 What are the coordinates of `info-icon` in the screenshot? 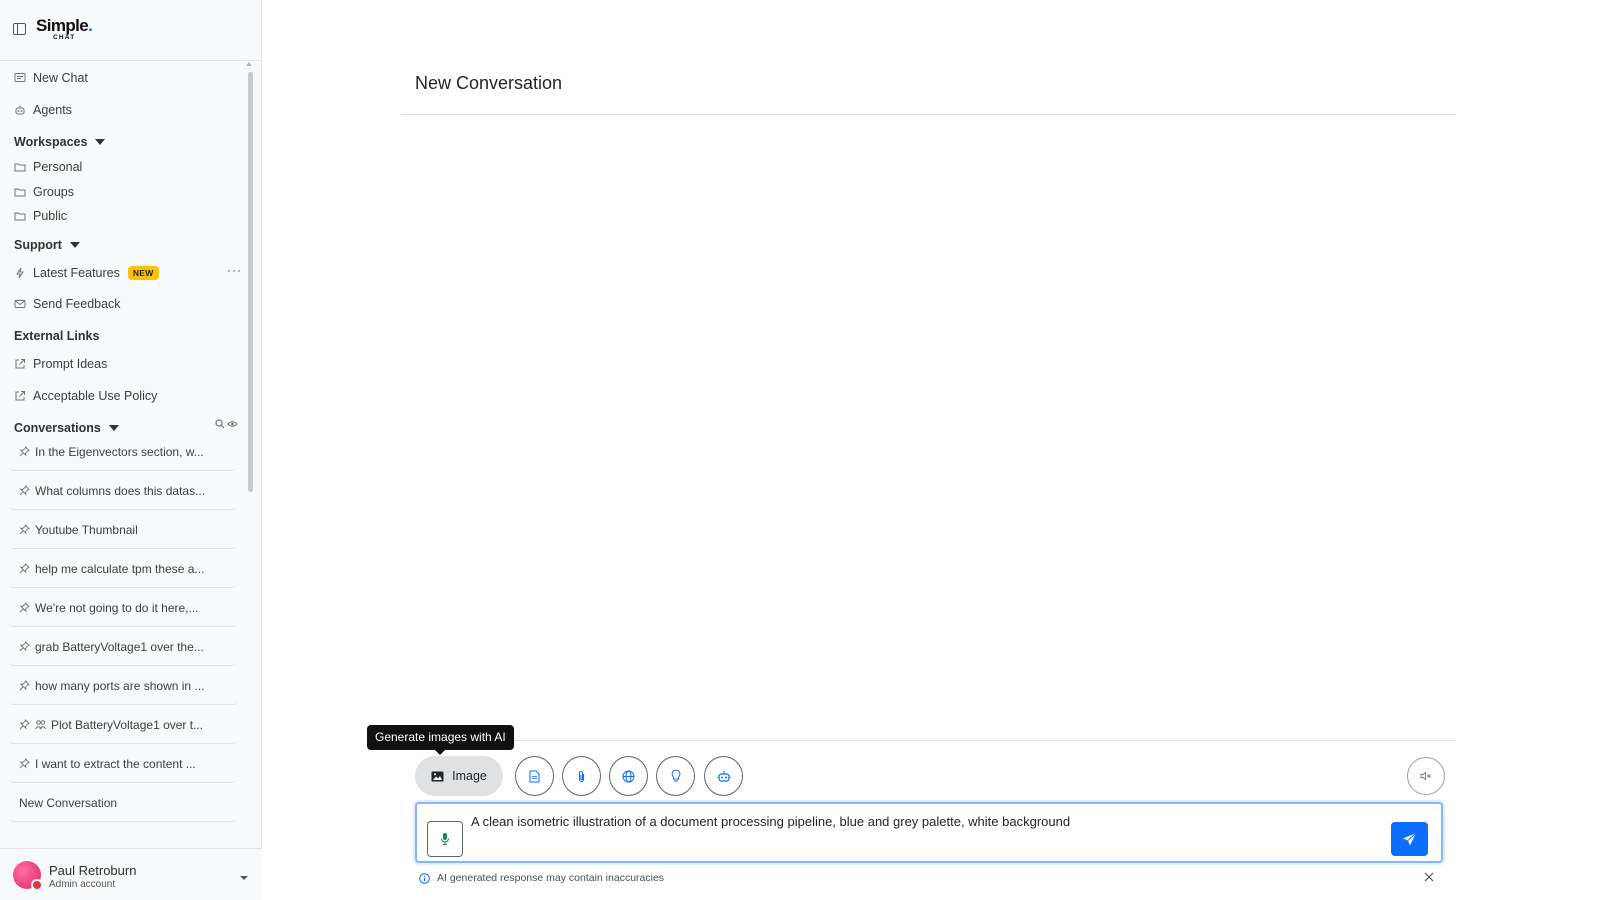 It's located at (424, 878).